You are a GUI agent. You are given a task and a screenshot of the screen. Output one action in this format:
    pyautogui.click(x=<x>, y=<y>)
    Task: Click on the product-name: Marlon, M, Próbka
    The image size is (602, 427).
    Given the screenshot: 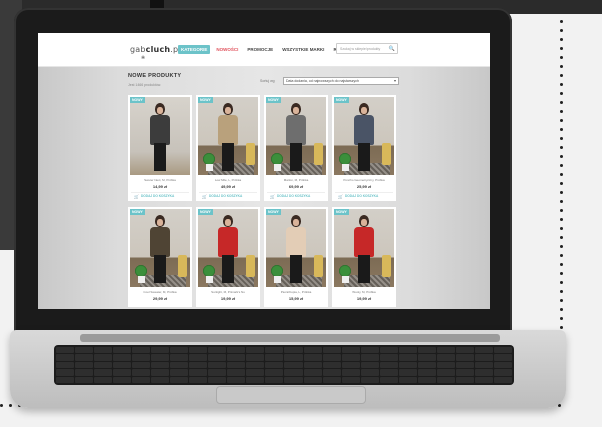 What is the action you would take?
    pyautogui.click(x=296, y=180)
    